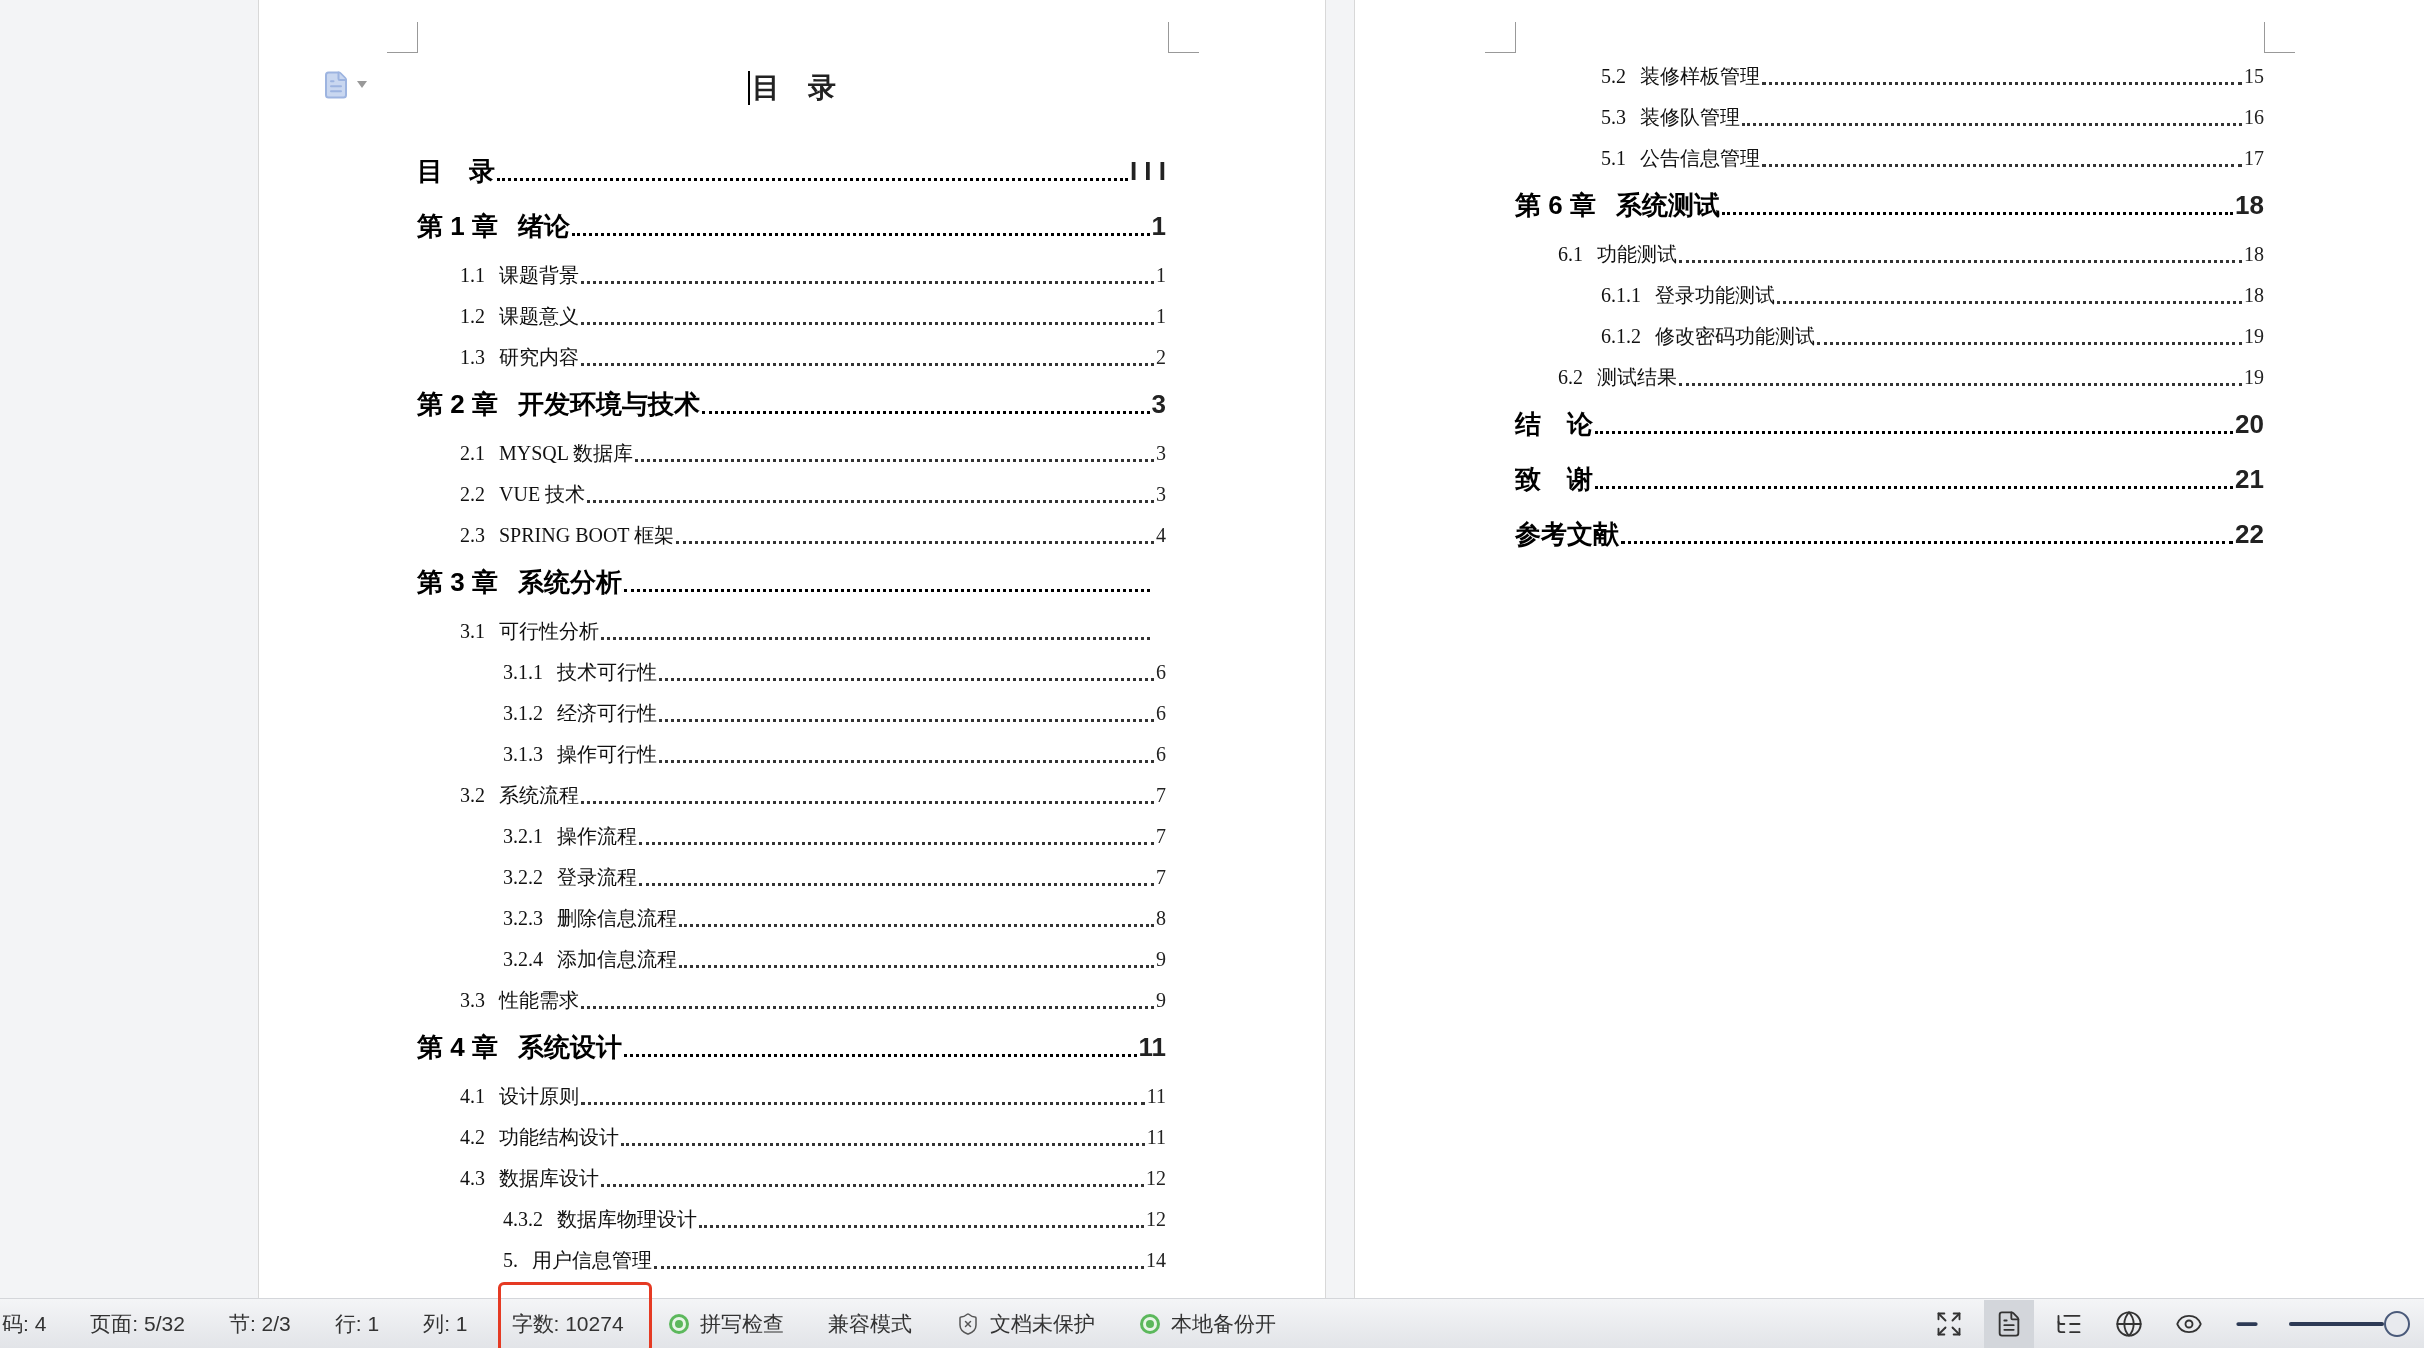  I want to click on status-item: 字数: 10274, so click(567, 1323).